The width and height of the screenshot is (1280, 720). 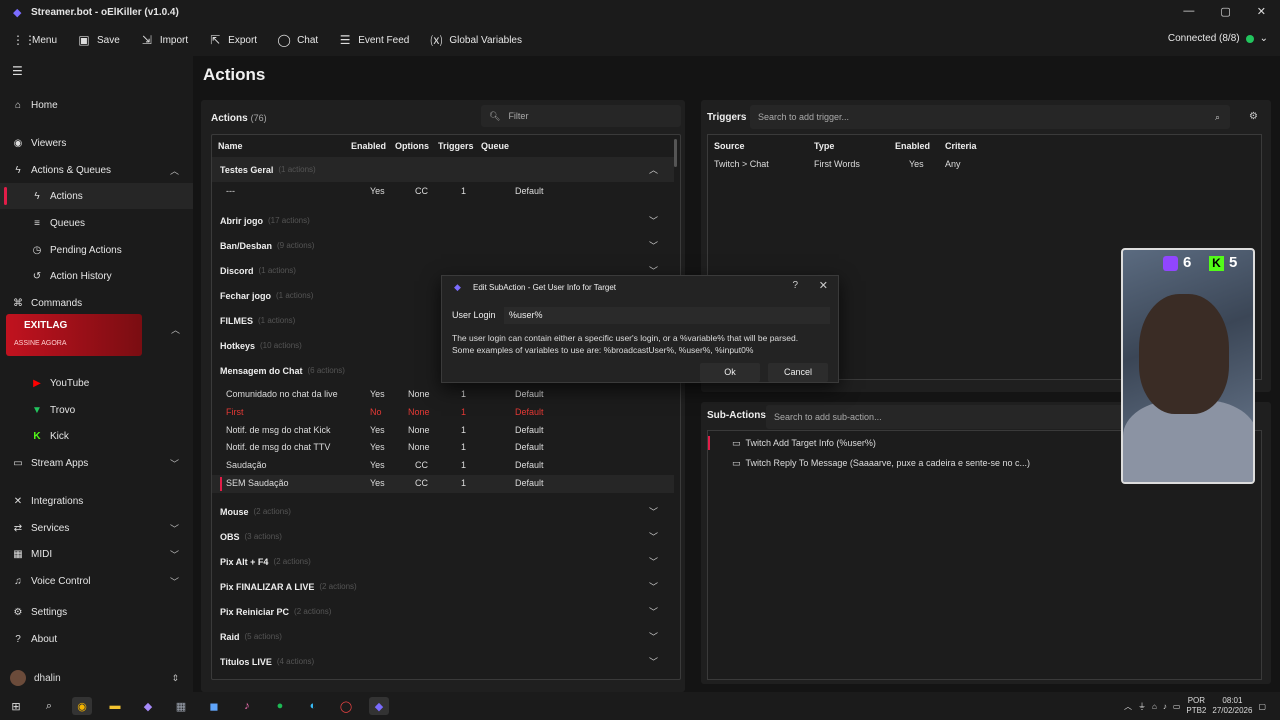 I want to click on group-titulos-live: Titulos LIVE (4 actions) ﹀, so click(x=443, y=661).